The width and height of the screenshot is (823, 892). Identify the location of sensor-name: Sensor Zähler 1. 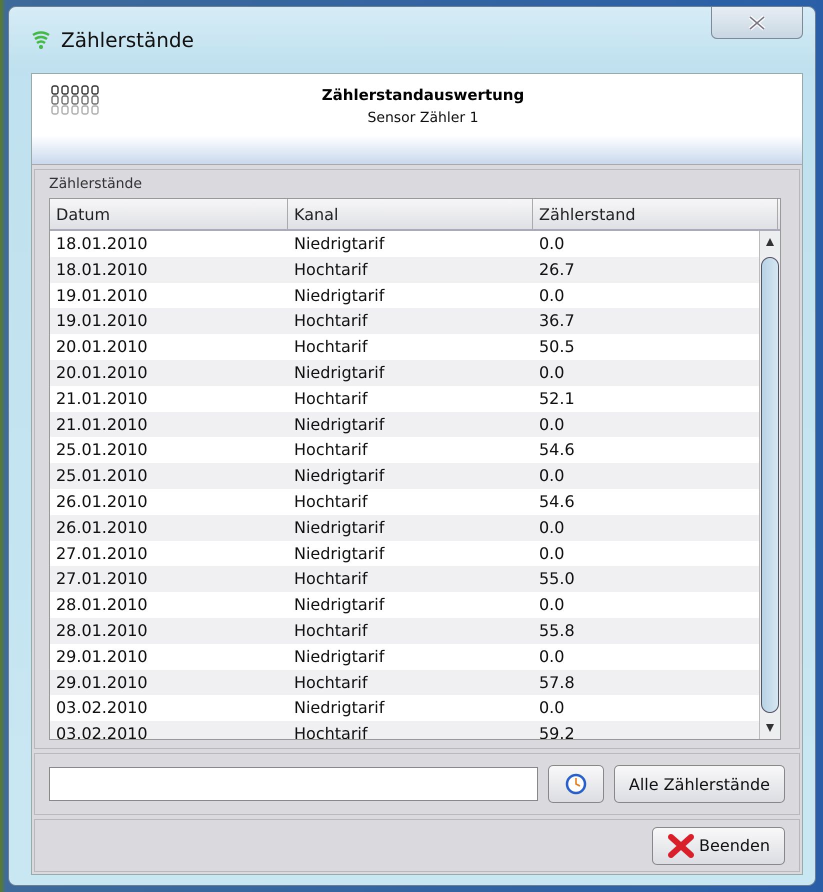
(423, 118).